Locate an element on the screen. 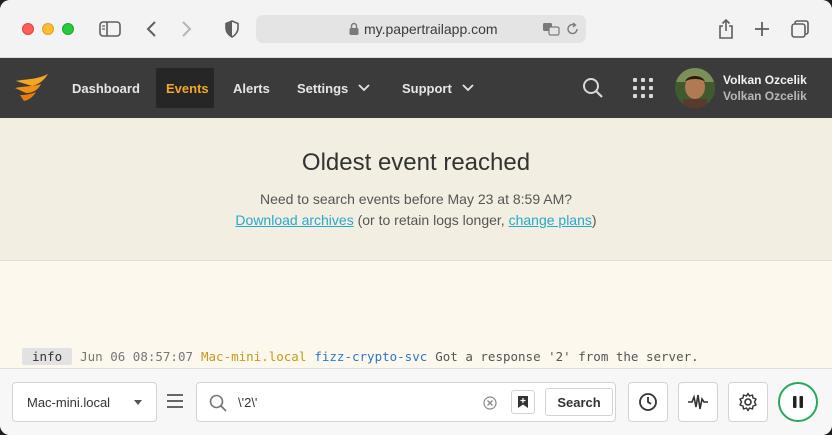  app-grid-icon is located at coordinates (643, 88).